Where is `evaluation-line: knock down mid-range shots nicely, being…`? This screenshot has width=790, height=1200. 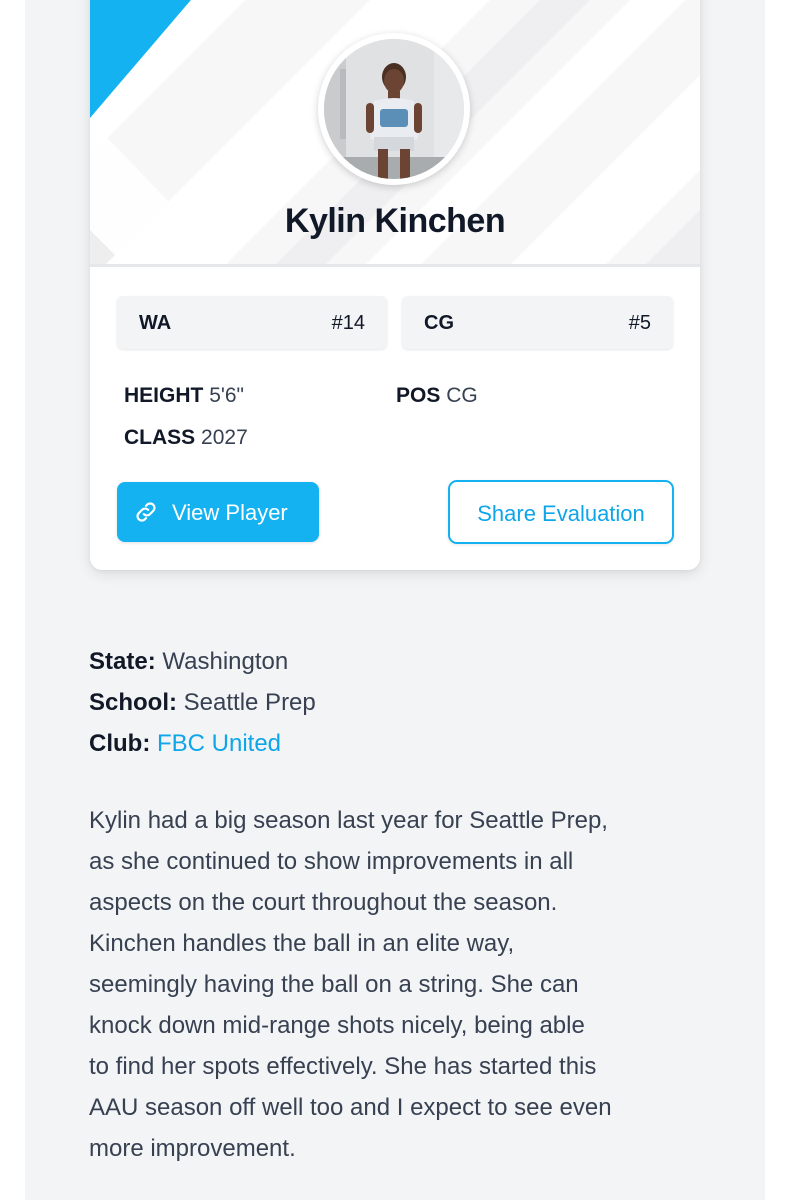
evaluation-line: knock down mid-range shots nicely, being… is located at coordinates (337, 1025).